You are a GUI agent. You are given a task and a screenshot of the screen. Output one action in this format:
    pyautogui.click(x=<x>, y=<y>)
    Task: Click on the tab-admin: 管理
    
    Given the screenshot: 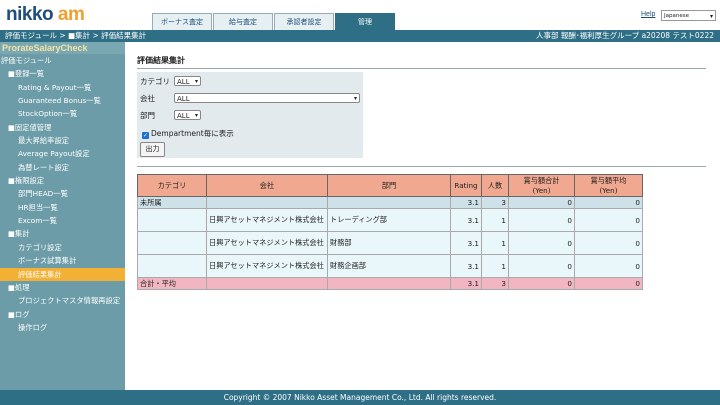 What is the action you would take?
    pyautogui.click(x=365, y=22)
    